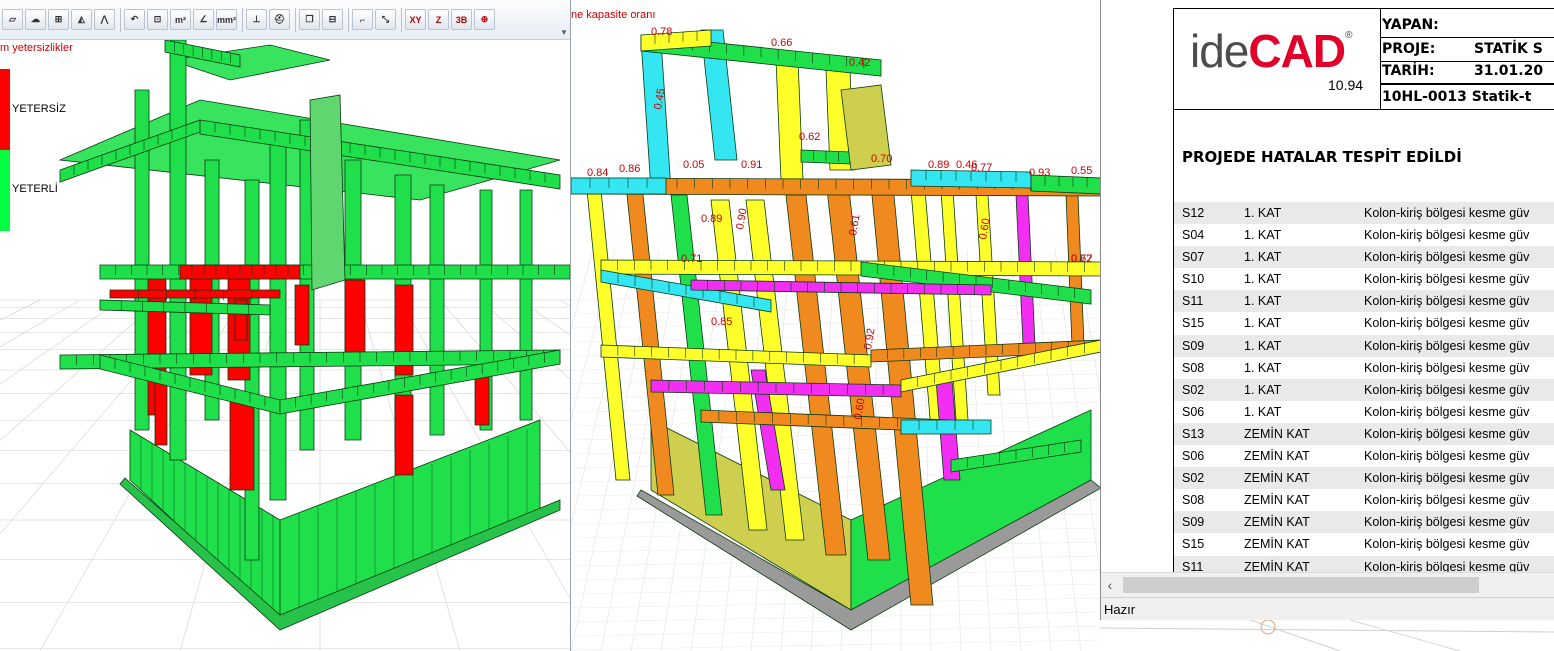 This screenshot has height=651, width=1554. What do you see at coordinates (781, 43) in the screenshot?
I see `capacity-ratio-label: 0.66` at bounding box center [781, 43].